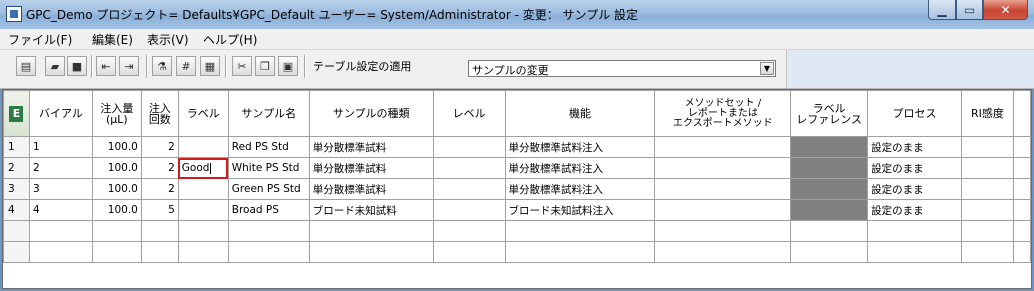 The width and height of the screenshot is (1034, 291). What do you see at coordinates (159, 113) in the screenshot?
I see `col-header-inj-count: 注入 回数` at bounding box center [159, 113].